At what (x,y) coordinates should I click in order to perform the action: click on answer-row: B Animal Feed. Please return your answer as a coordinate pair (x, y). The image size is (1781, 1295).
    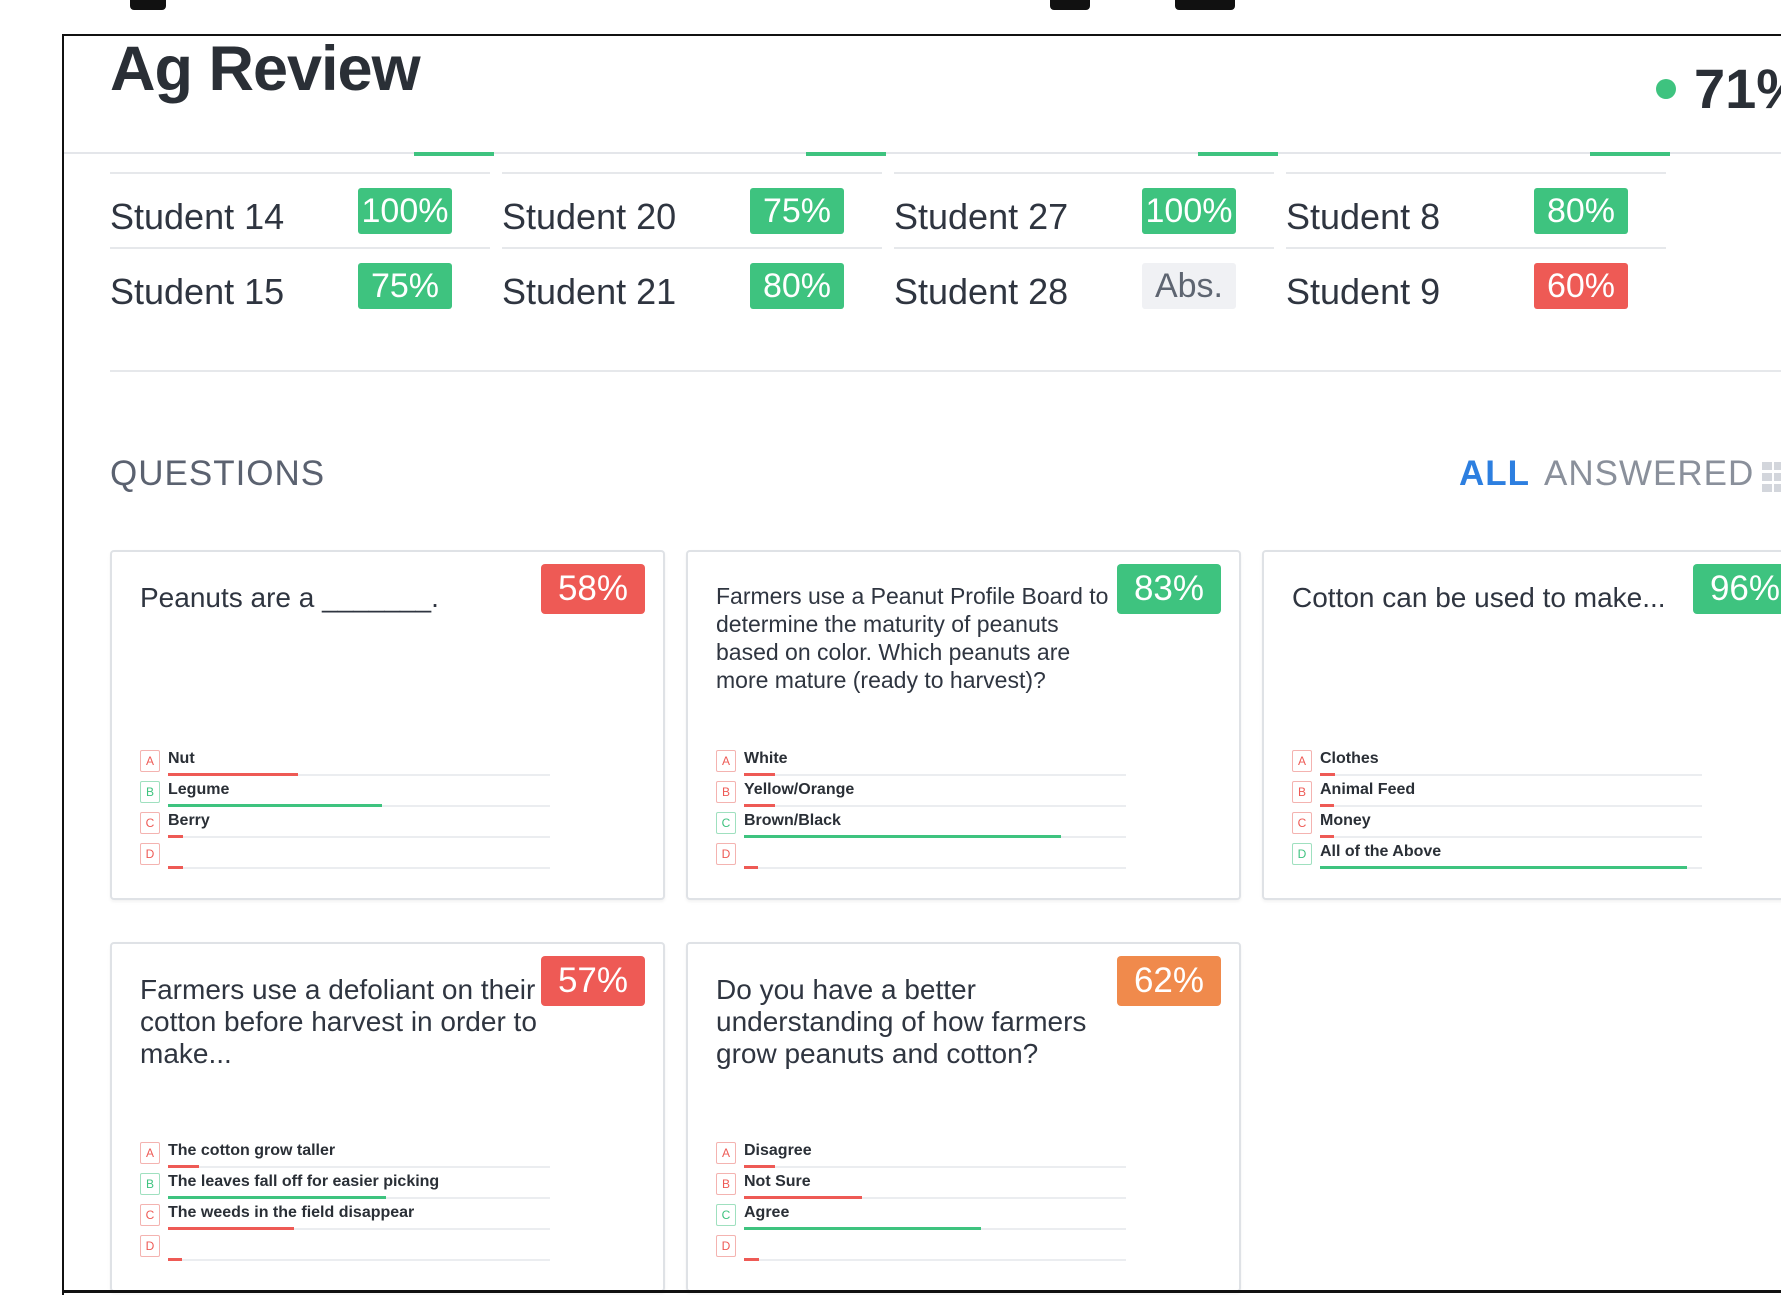
    Looking at the image, I should click on (1497, 794).